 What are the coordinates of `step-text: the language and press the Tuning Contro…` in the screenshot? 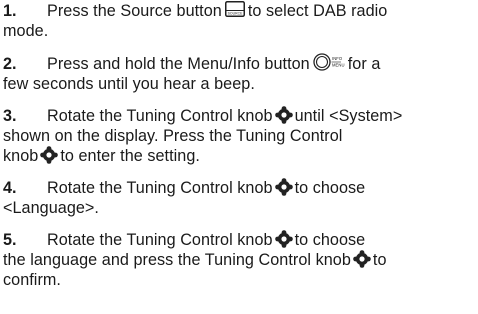 It's located at (177, 260).